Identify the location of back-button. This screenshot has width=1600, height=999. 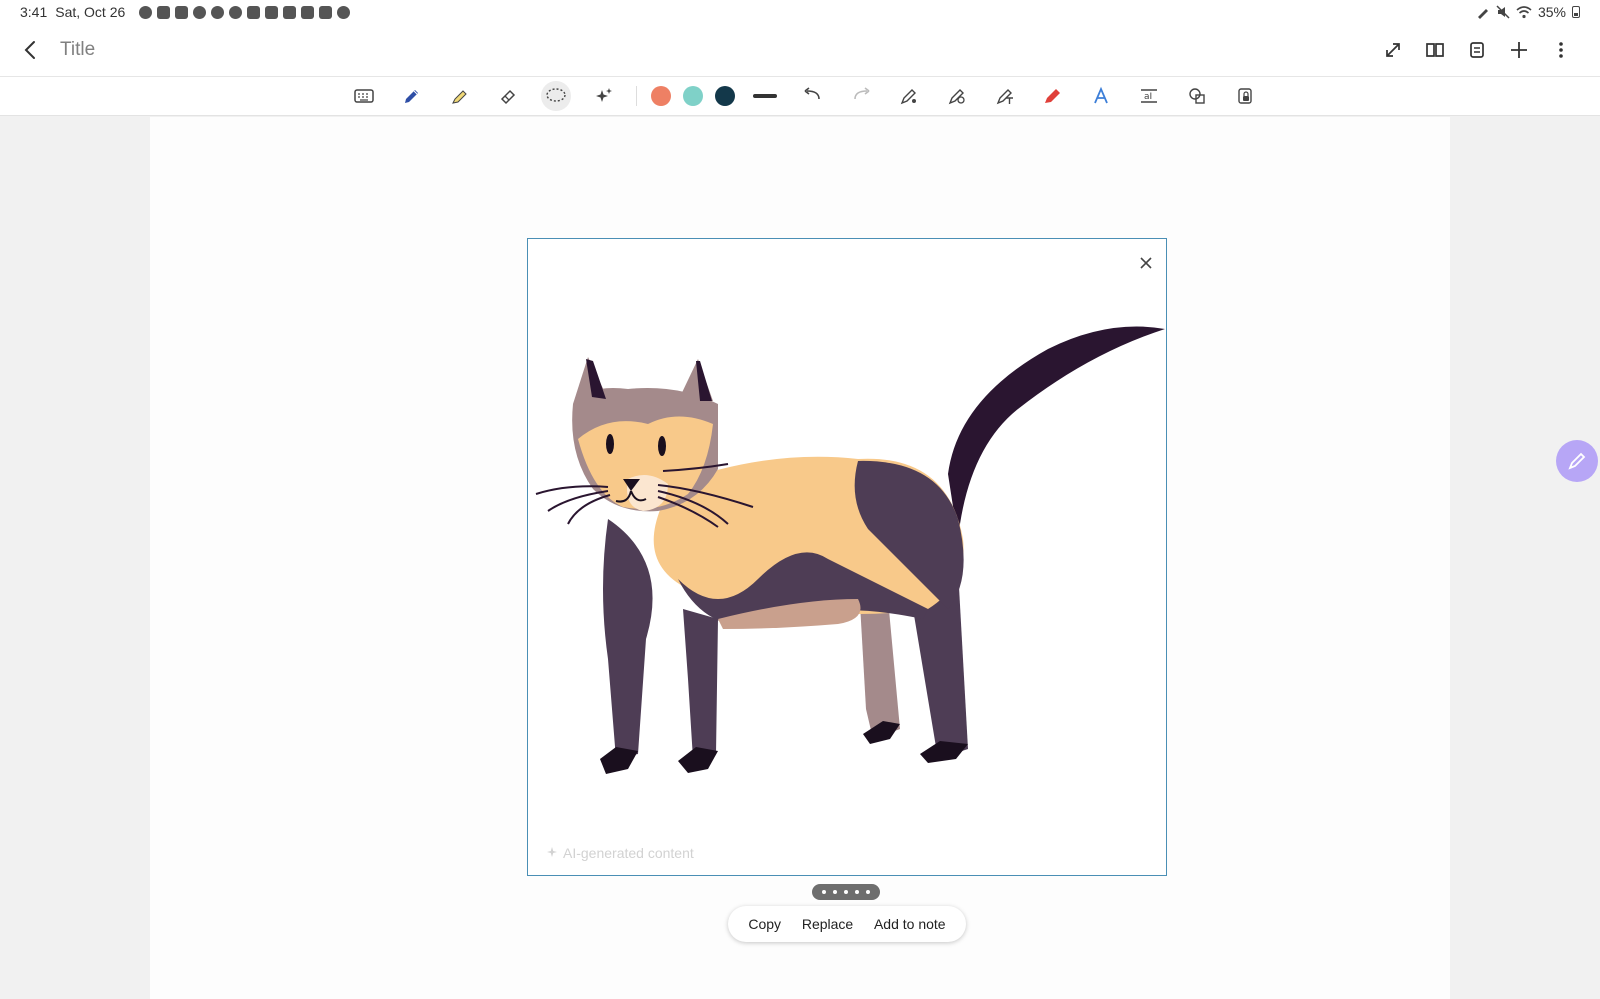
(30, 50).